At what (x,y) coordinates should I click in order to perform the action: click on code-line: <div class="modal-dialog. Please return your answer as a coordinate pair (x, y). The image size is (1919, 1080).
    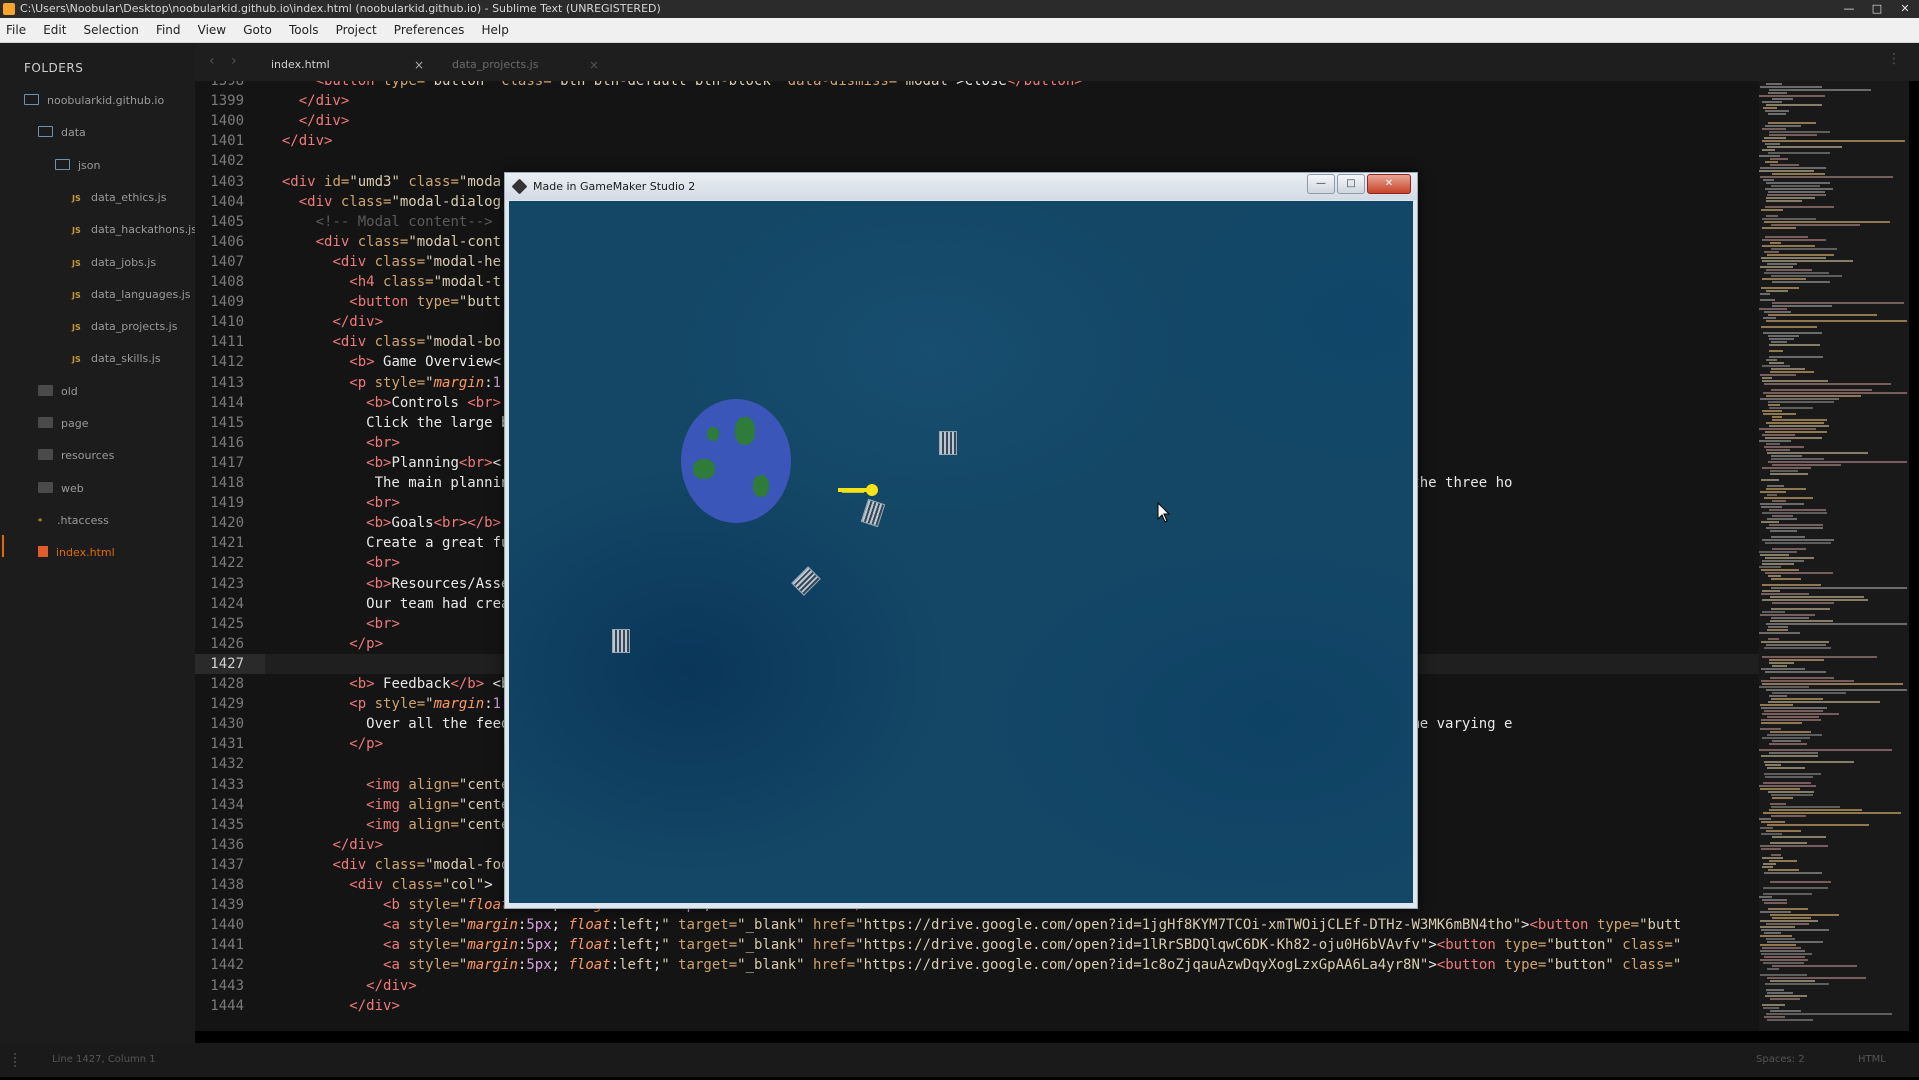
    Looking at the image, I should click on (383, 202).